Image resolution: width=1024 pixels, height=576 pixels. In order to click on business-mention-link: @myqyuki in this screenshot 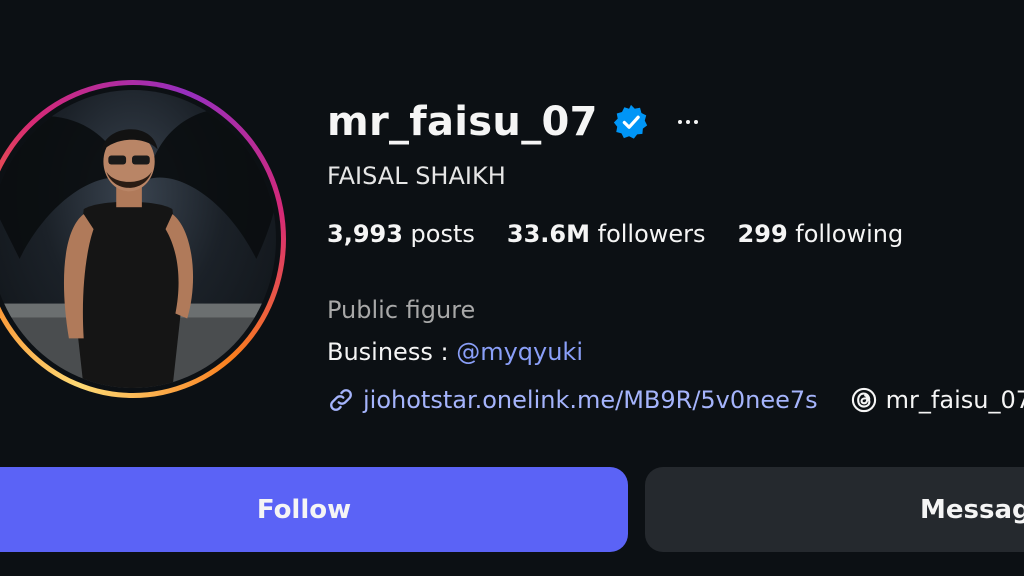, I will do `click(519, 352)`.